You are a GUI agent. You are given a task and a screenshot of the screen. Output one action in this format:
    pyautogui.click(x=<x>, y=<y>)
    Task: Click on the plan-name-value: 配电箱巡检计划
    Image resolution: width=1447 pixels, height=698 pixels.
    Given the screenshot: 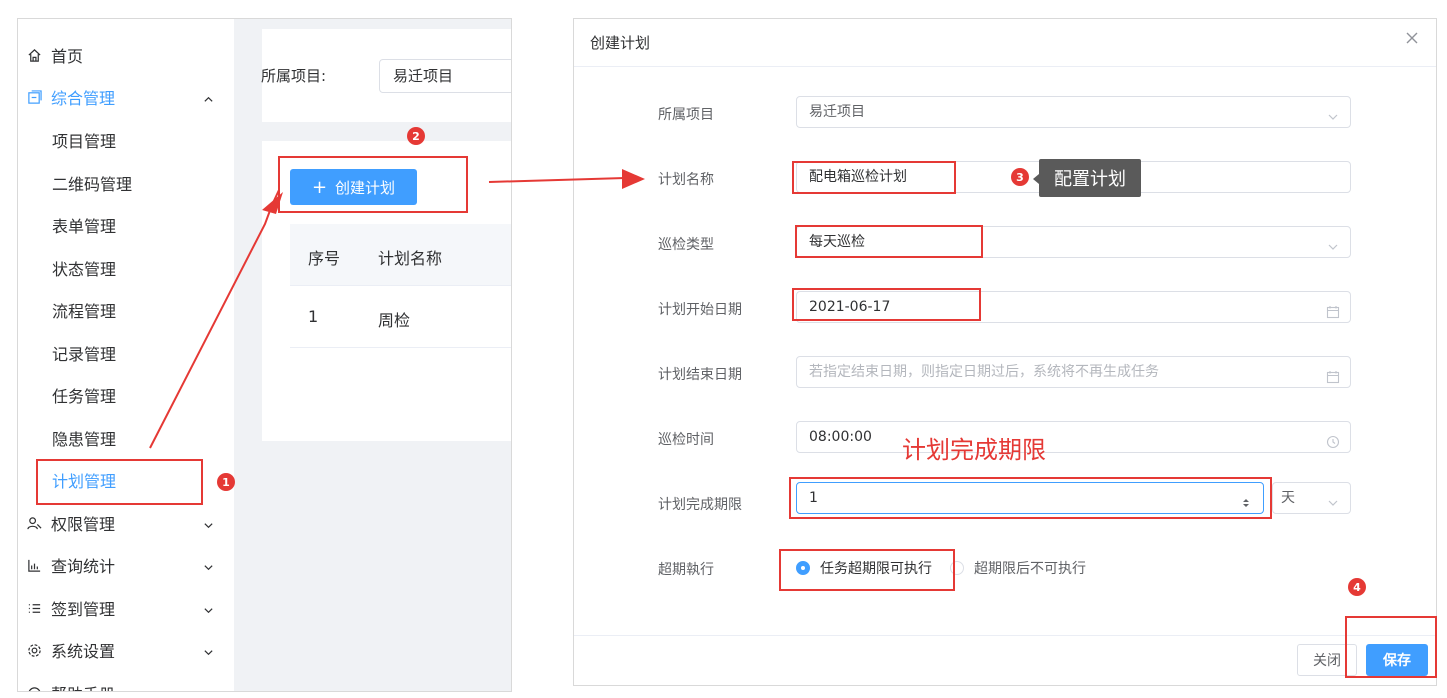 What is the action you would take?
    pyautogui.click(x=858, y=177)
    